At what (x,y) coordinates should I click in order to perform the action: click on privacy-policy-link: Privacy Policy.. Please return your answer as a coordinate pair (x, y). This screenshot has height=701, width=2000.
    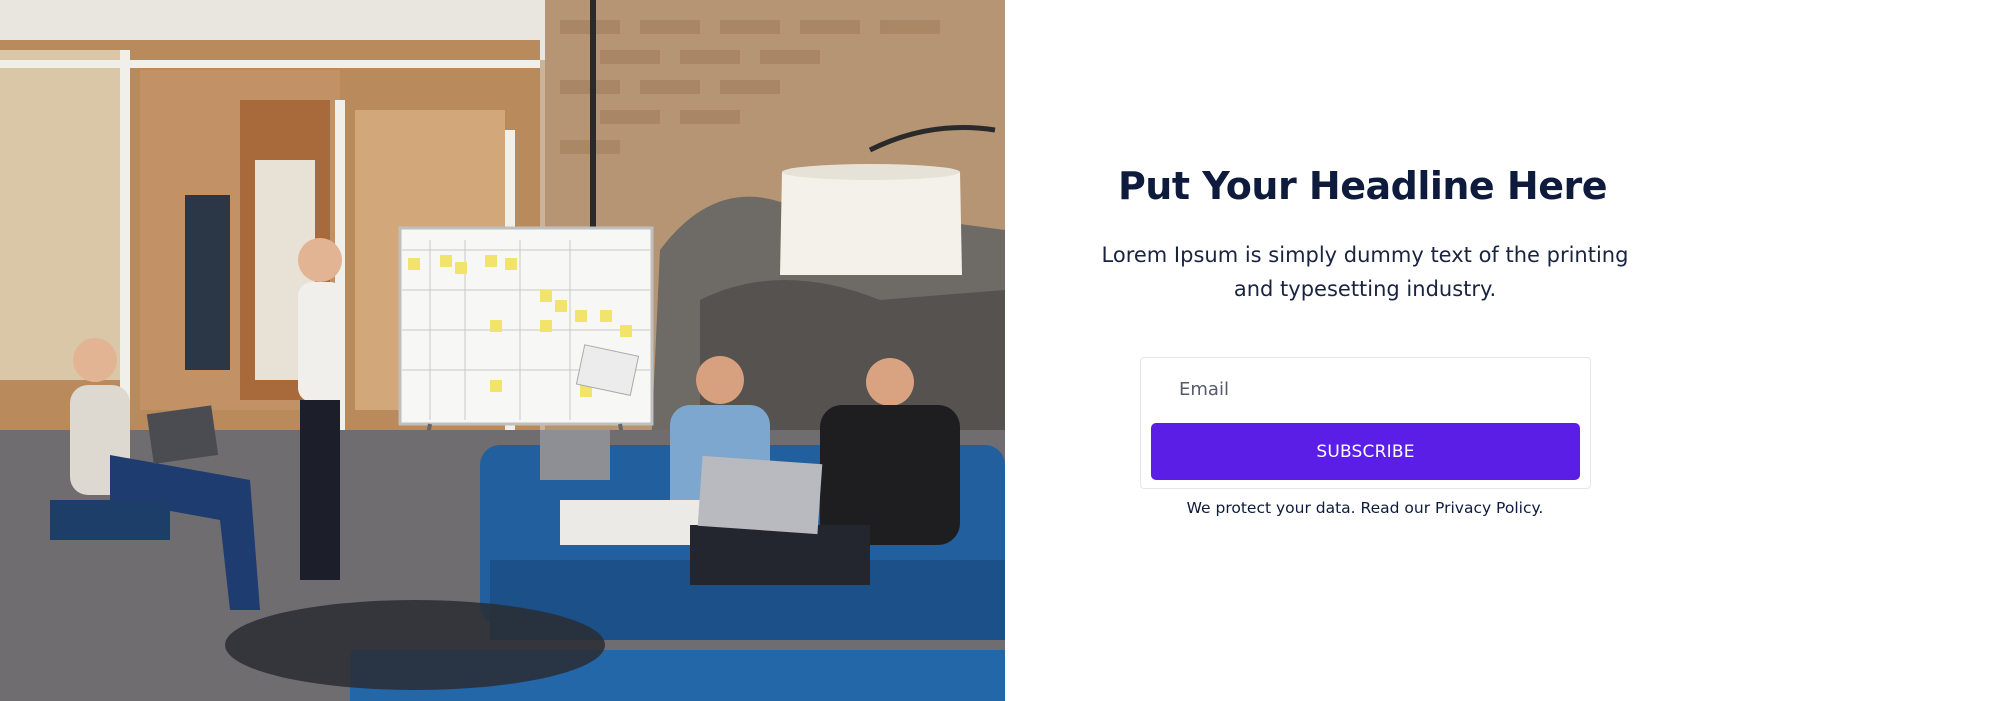
    Looking at the image, I should click on (1489, 508).